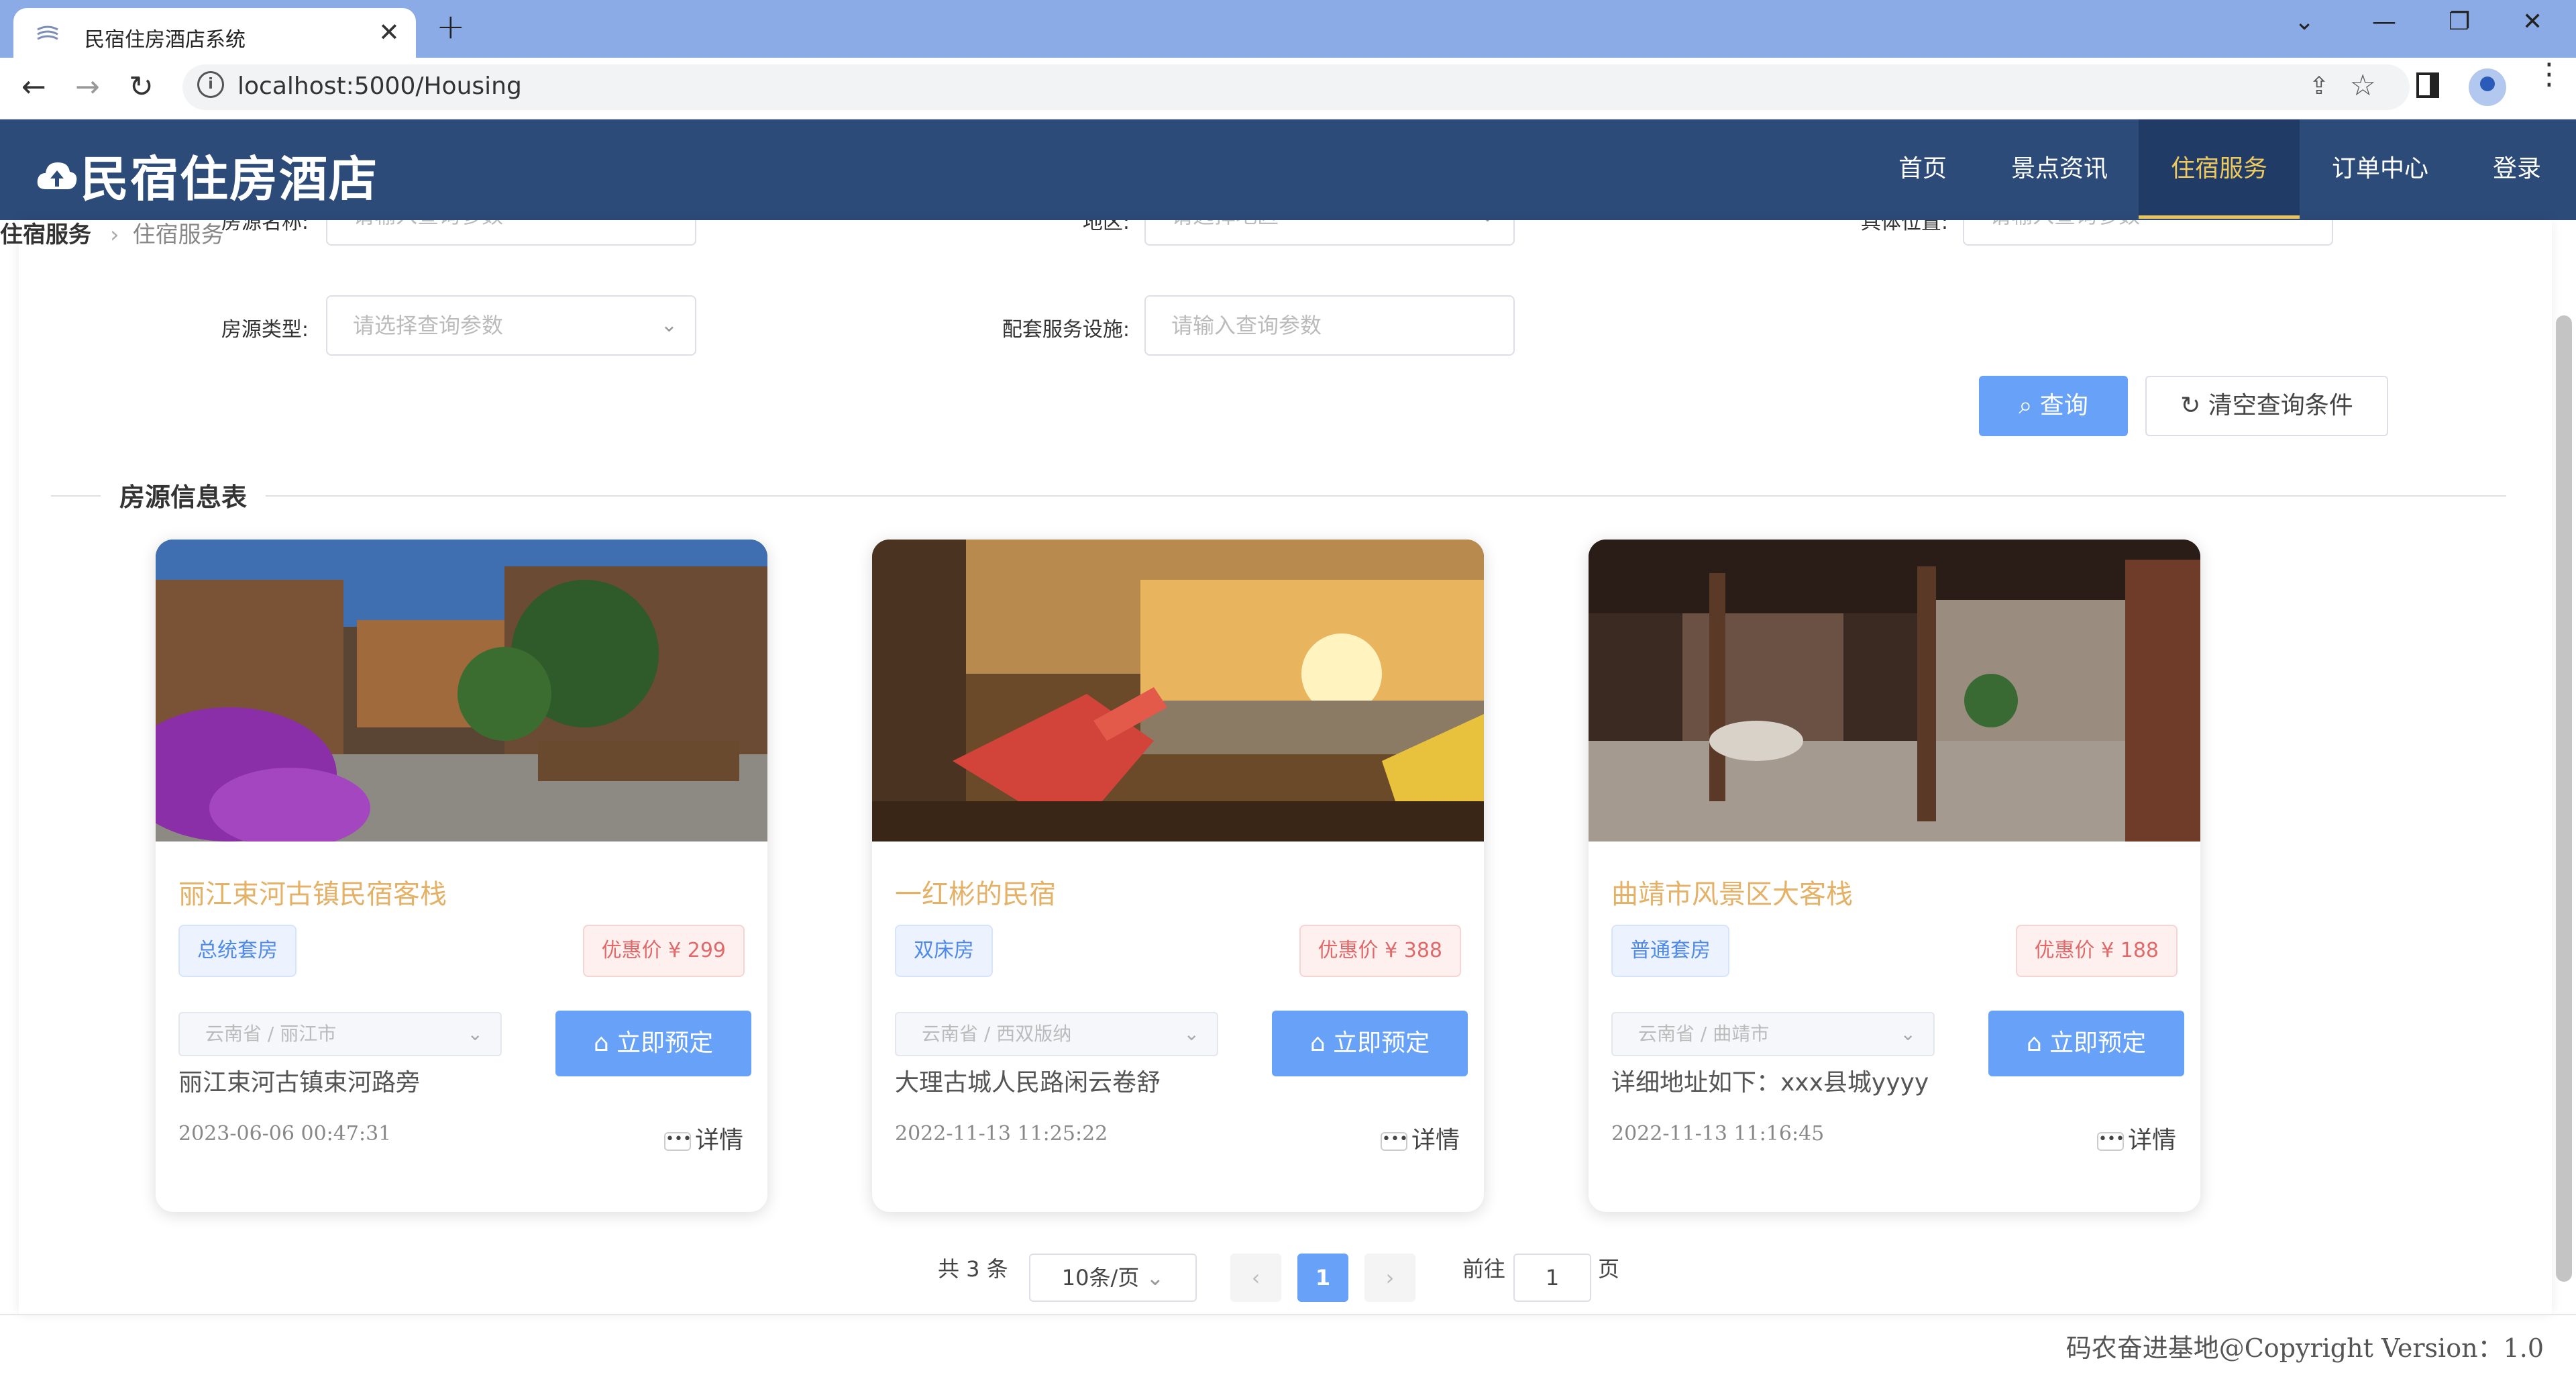  Describe the element at coordinates (1001, 1133) in the screenshot. I see `listing-time: 2022-11-13 11:25:22` at that location.